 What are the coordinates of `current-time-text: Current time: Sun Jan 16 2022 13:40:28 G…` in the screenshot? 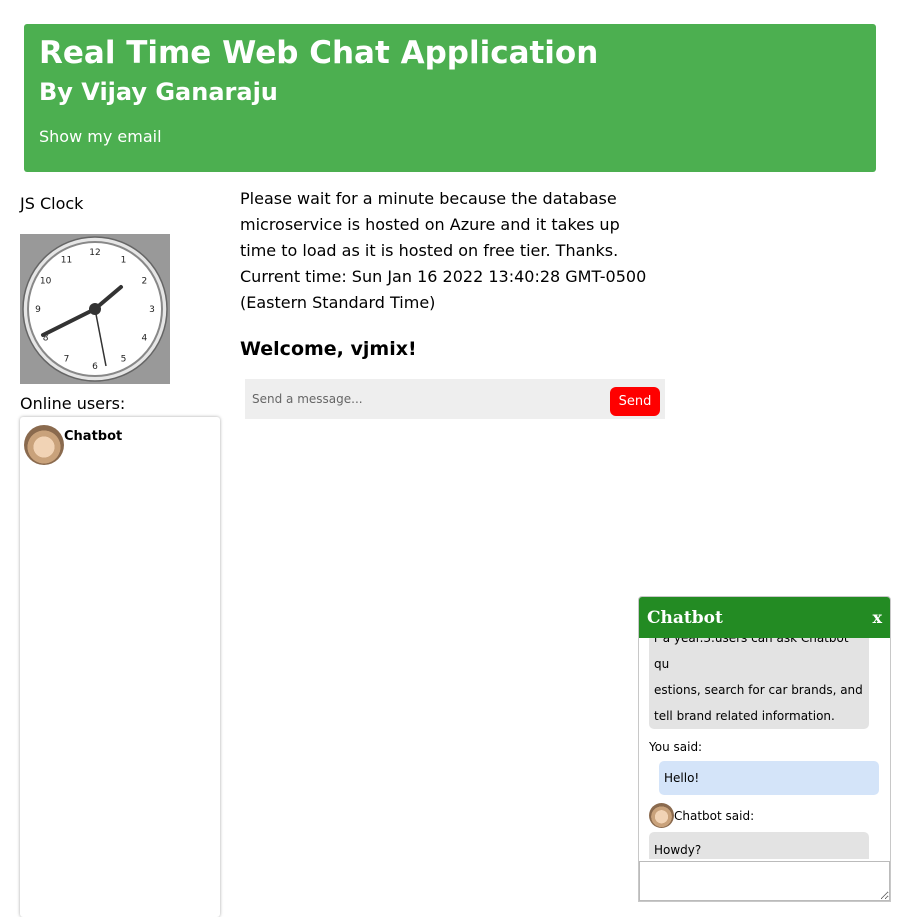 It's located at (443, 289).